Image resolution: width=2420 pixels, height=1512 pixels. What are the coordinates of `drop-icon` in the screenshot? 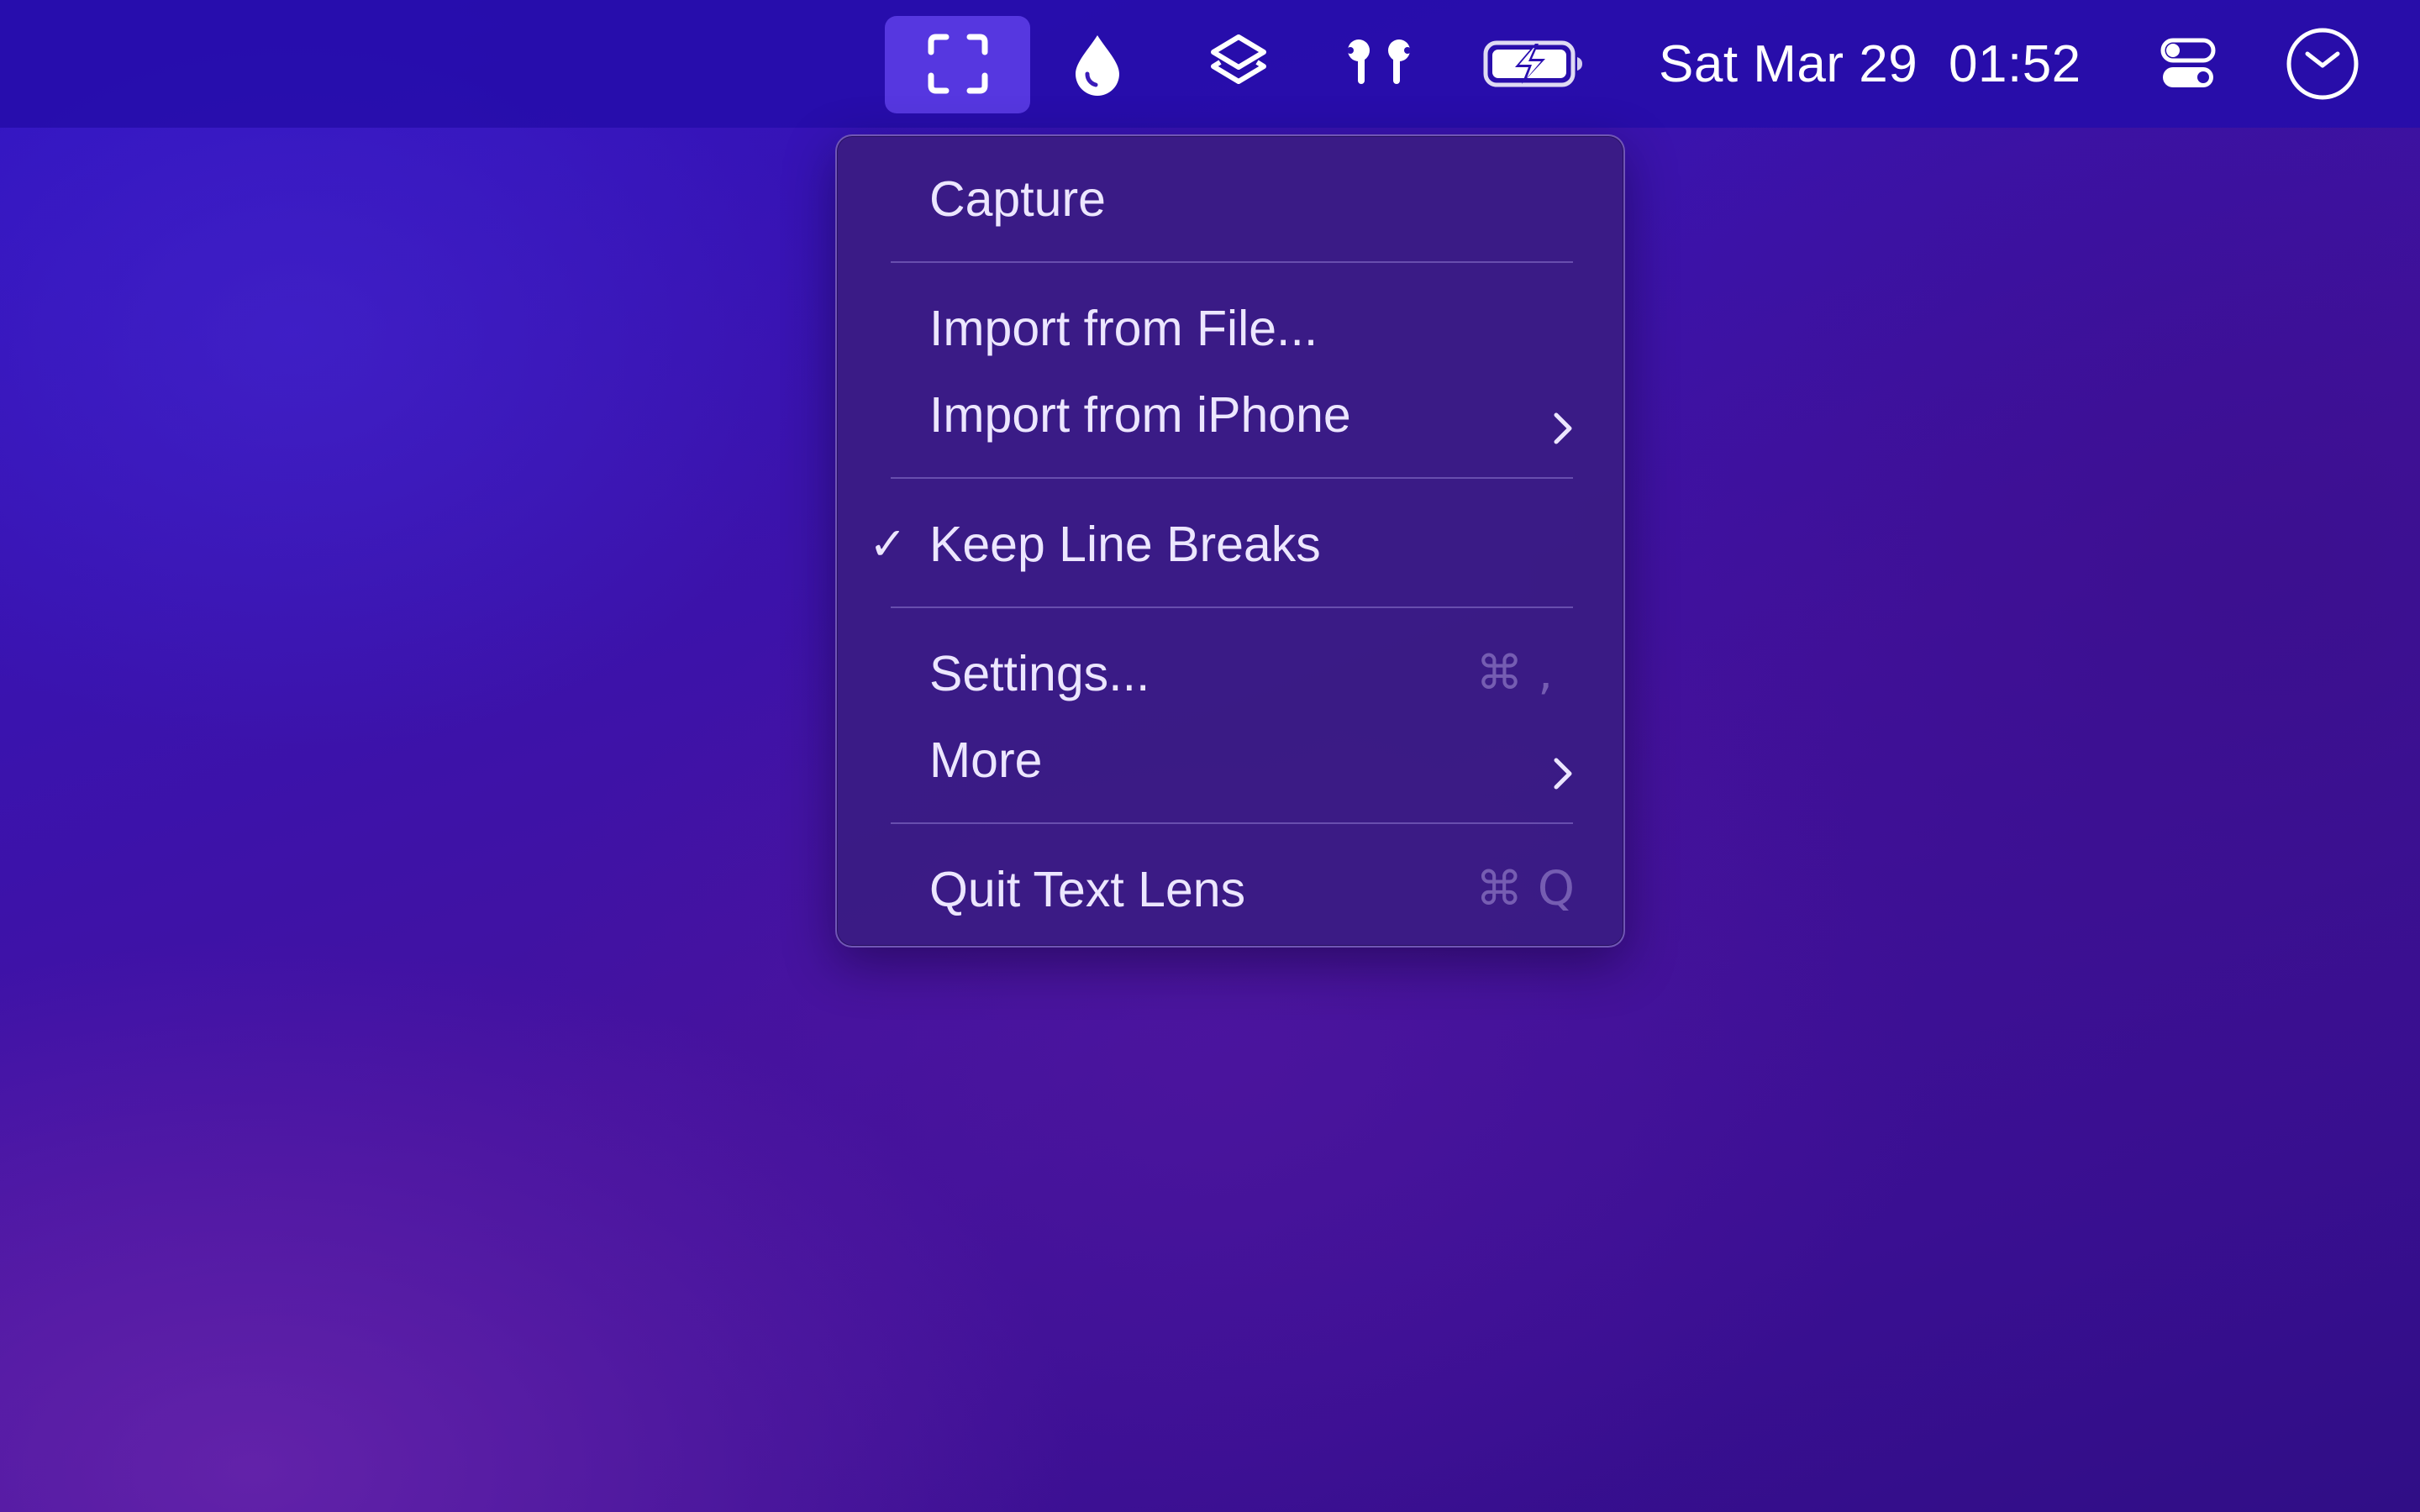 It's located at (1097, 64).